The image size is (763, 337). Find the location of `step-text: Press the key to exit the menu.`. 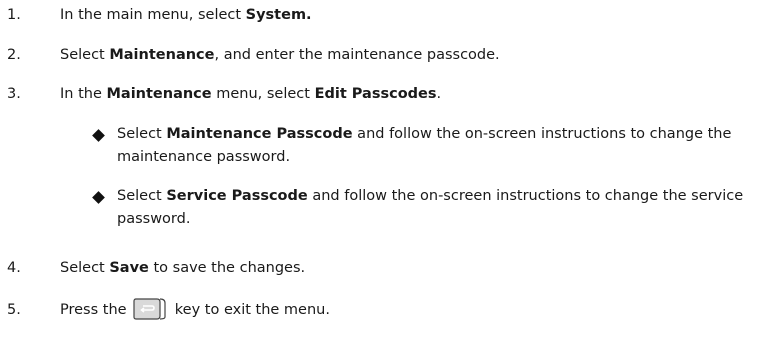

step-text: Press the key to exit the menu. is located at coordinates (195, 310).